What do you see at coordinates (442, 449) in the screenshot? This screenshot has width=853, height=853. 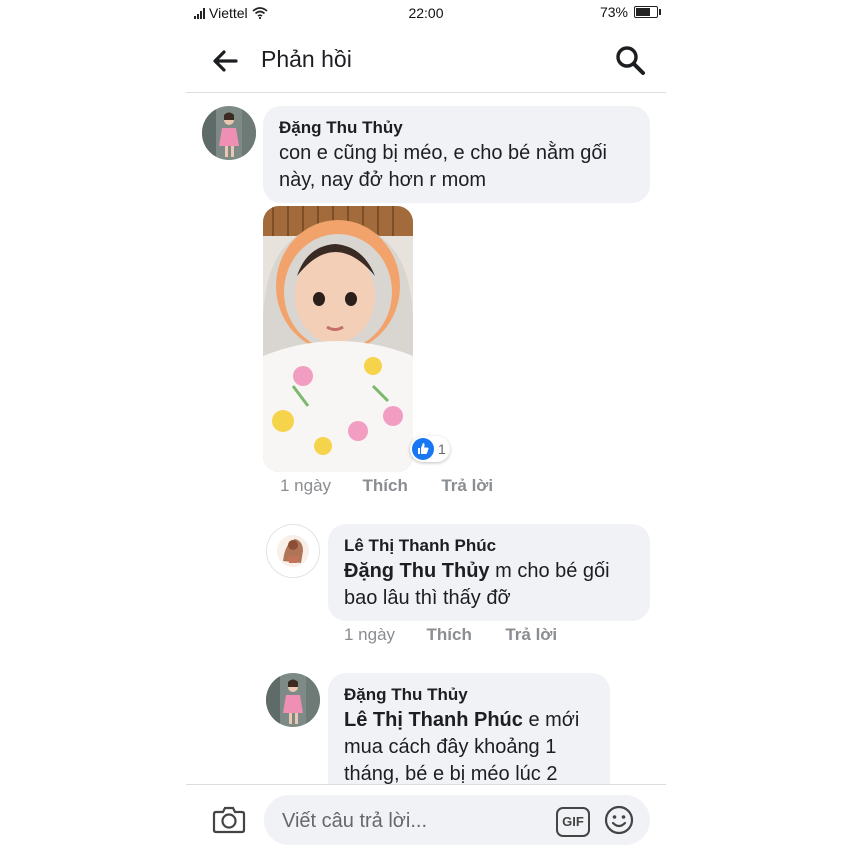 I see `reaction-count: 1` at bounding box center [442, 449].